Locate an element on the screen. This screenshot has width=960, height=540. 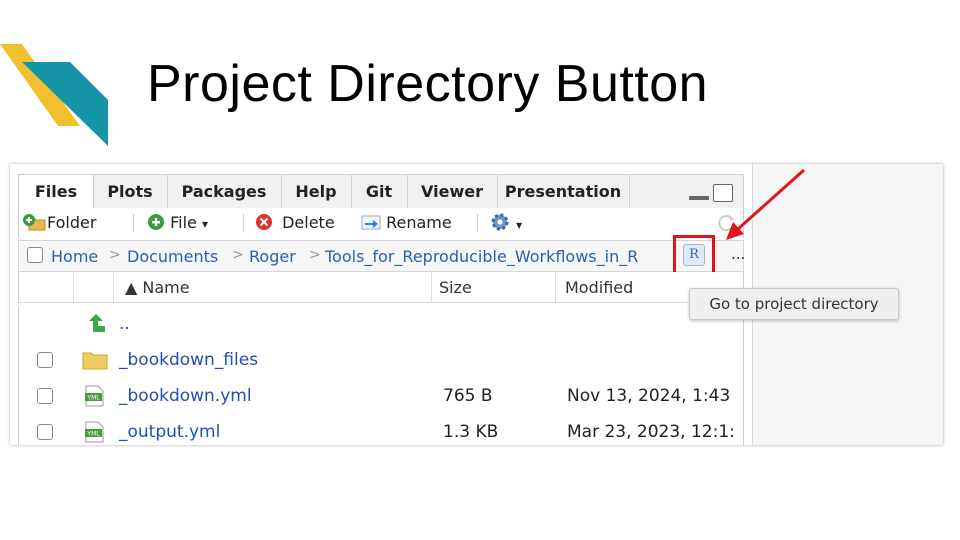
breadcrumb-roger: Roger is located at coordinates (272, 256).